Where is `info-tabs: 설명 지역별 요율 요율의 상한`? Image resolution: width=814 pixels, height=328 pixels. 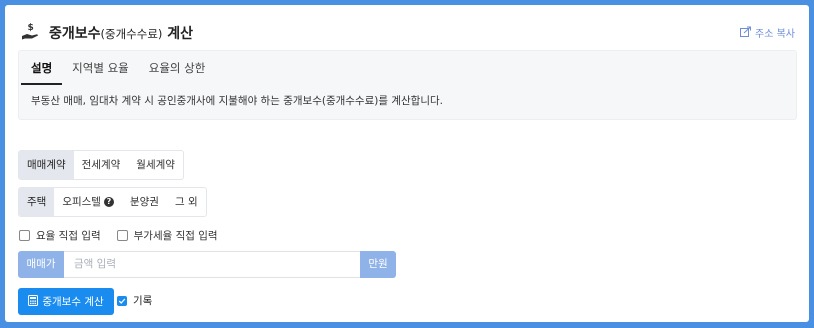 info-tabs: 설명 지역별 요율 요율의 상한 is located at coordinates (117, 68).